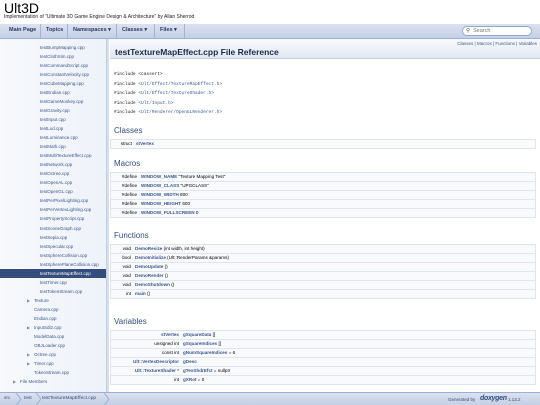 This screenshot has width=540, height=405. I want to click on sidenav-item: testPerPixelLighting.cpp, so click(53, 201).